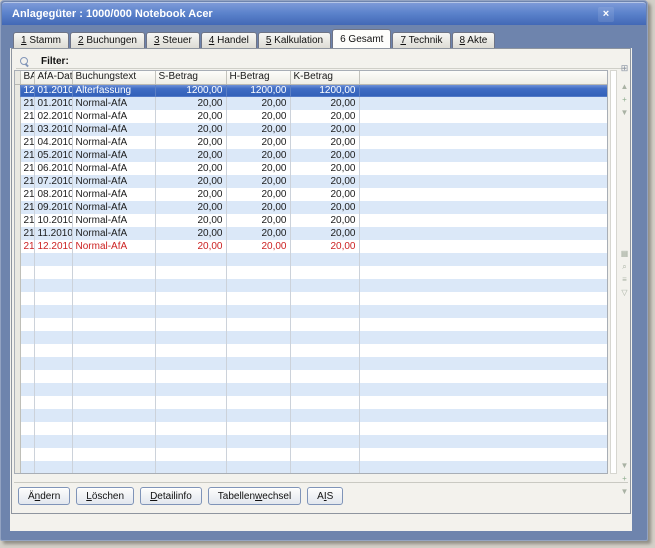 The height and width of the screenshot is (548, 655). What do you see at coordinates (624, 87) in the screenshot?
I see `scroll-top-icon: ▲` at bounding box center [624, 87].